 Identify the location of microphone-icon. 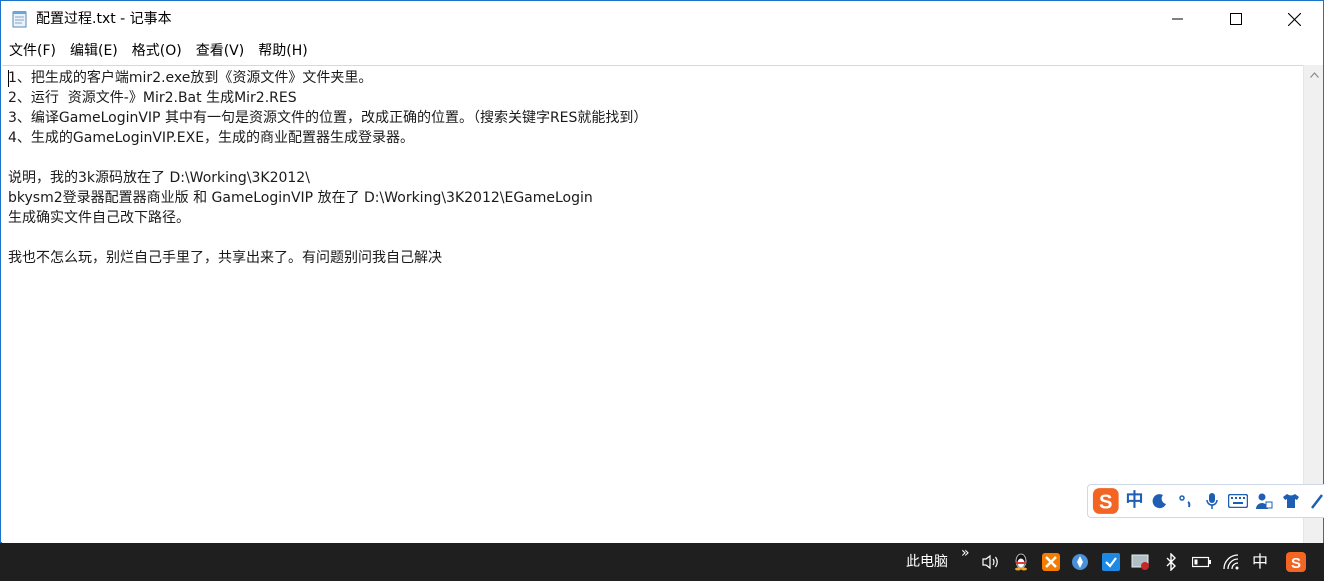
(1212, 501).